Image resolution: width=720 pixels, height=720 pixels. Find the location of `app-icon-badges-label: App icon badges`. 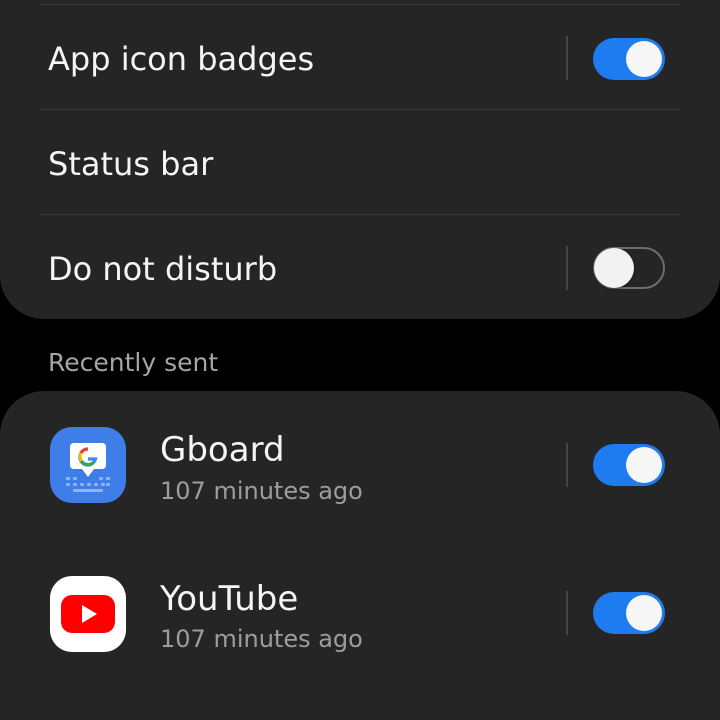

app-icon-badges-label: App icon badges is located at coordinates (181, 59).